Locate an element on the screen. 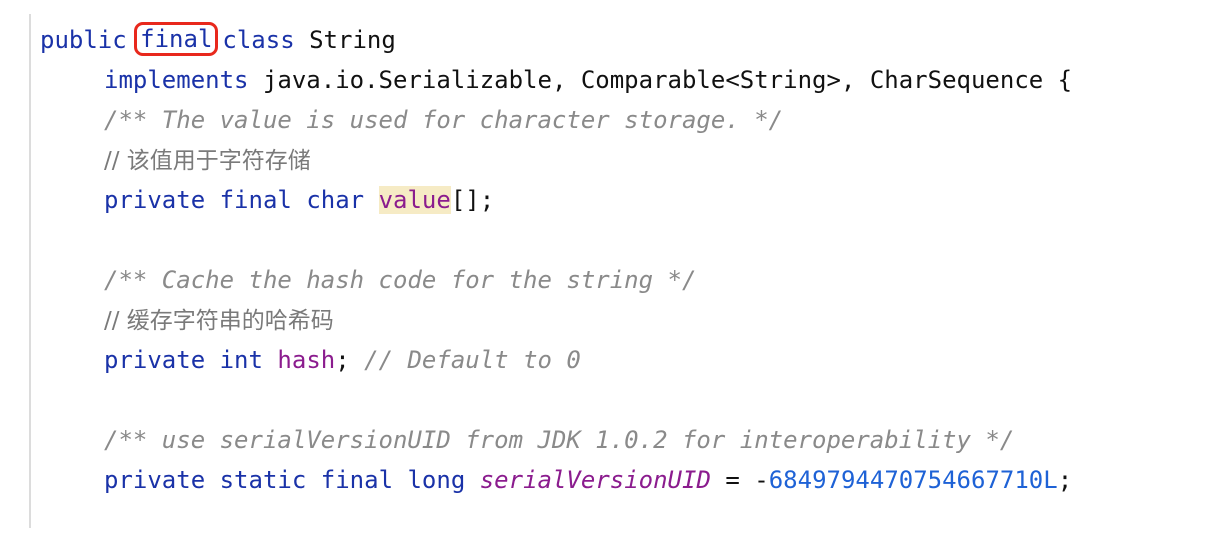 The height and width of the screenshot is (534, 1222). keyword-char: char is located at coordinates (335, 200).